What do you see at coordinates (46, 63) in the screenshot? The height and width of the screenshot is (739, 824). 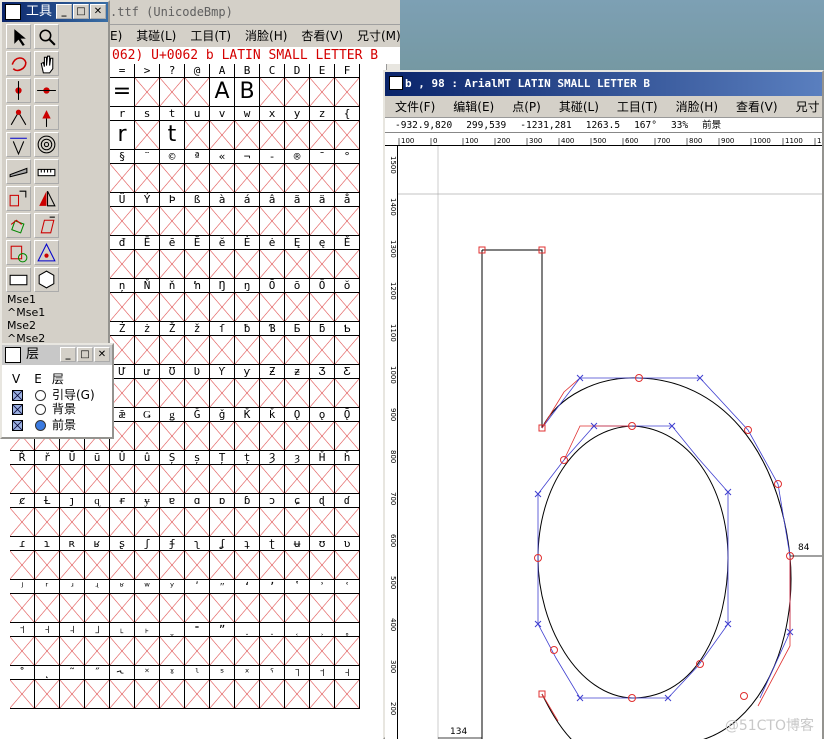 I see `hand-tool-button` at bounding box center [46, 63].